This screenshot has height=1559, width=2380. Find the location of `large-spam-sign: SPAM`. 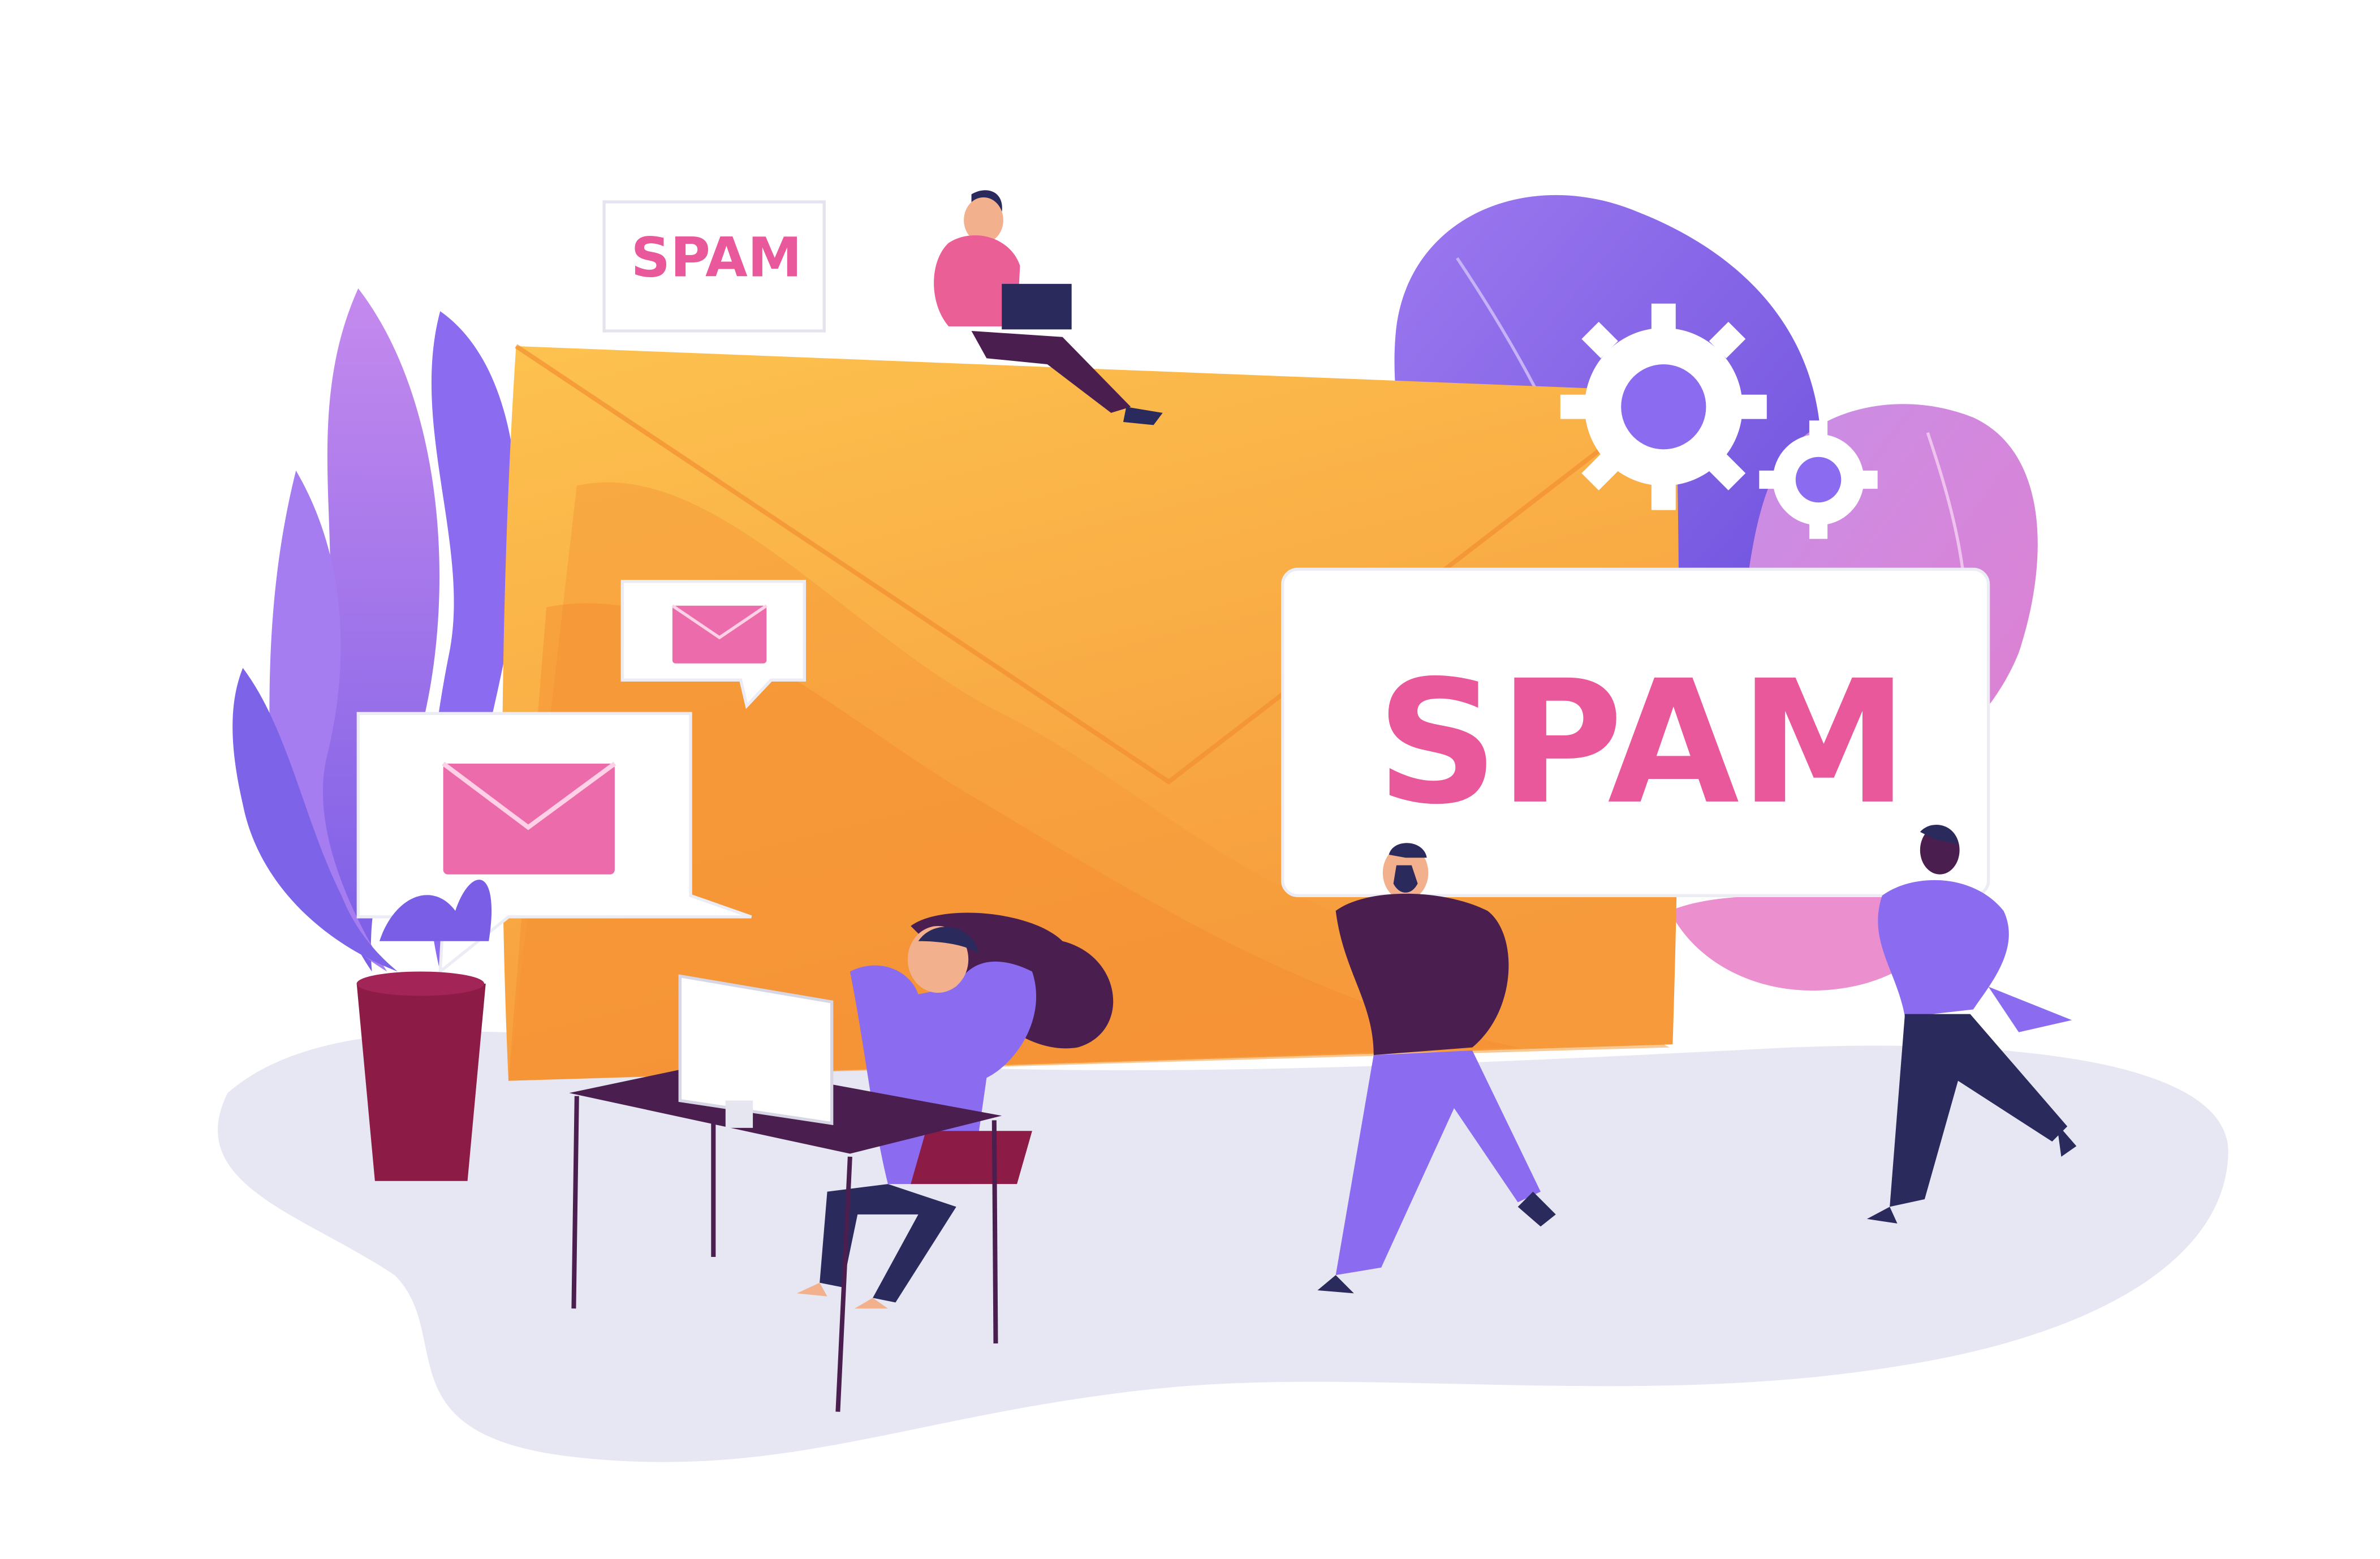

large-spam-sign: SPAM is located at coordinates (1636, 732).